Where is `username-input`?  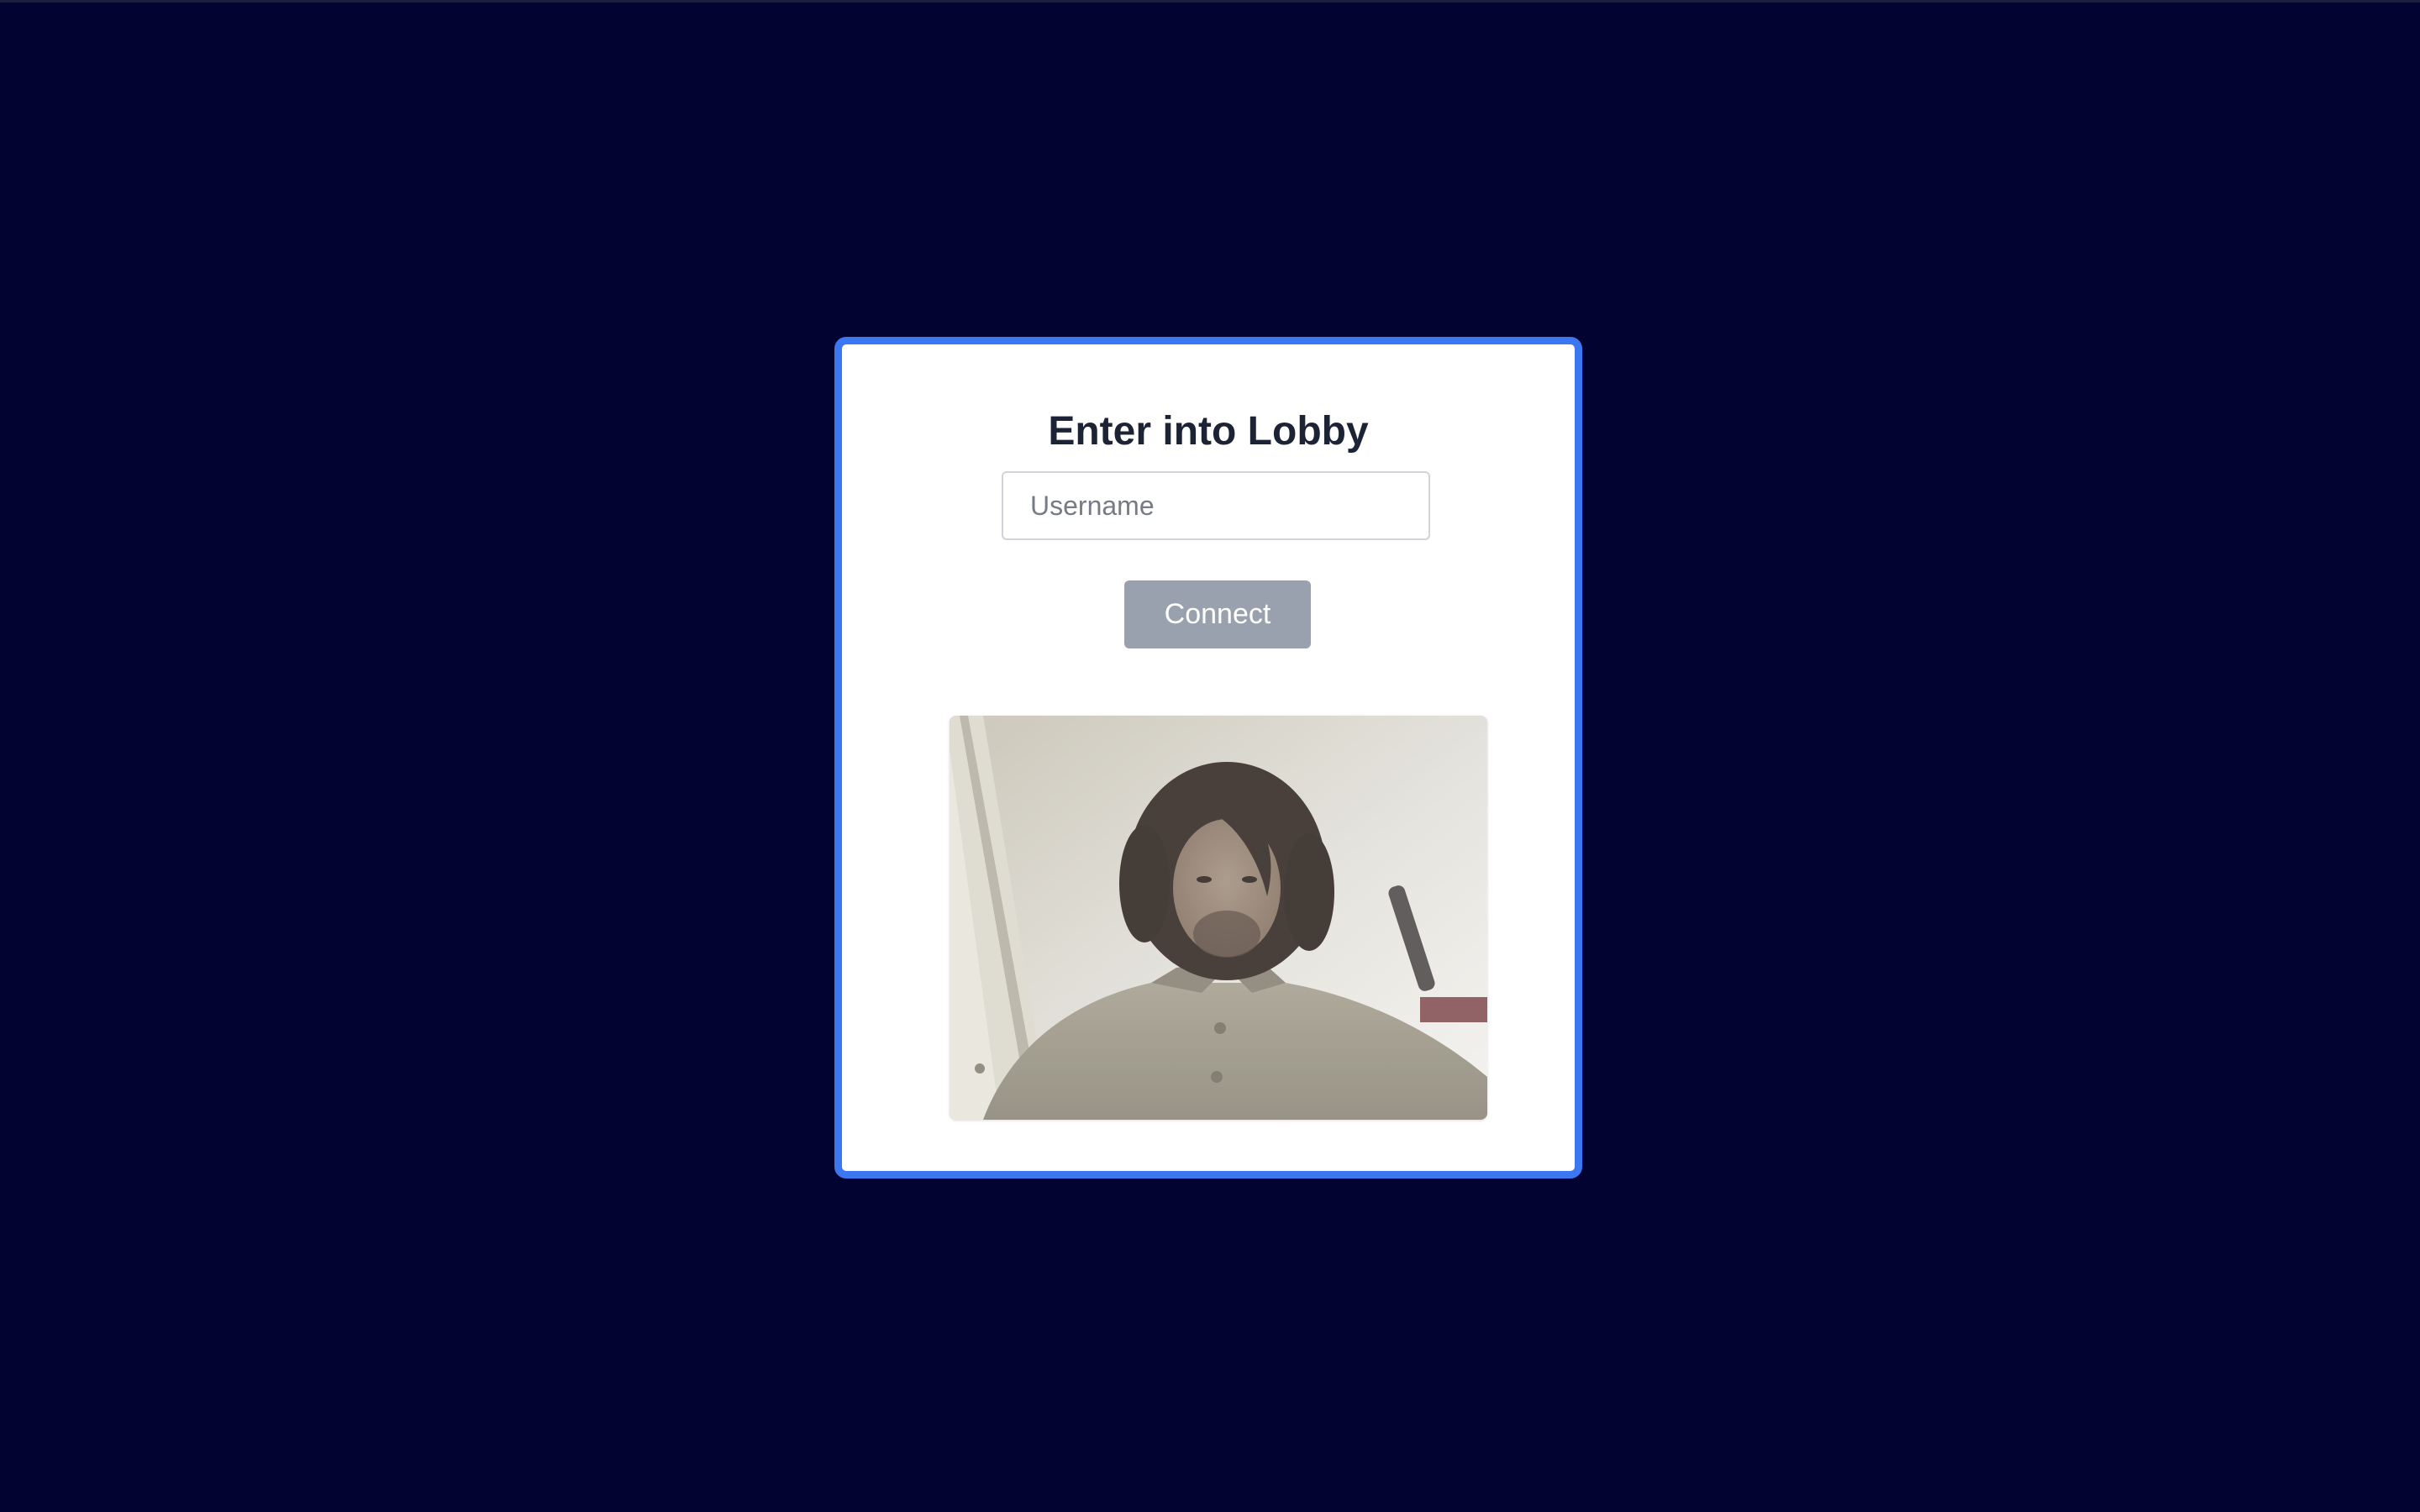 username-input is located at coordinates (1216, 505).